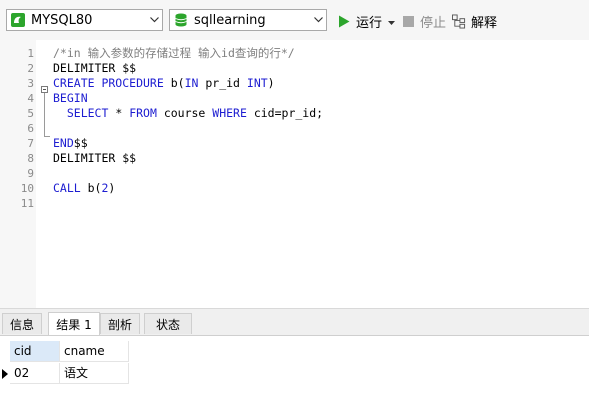  I want to click on code-line: 9, so click(294, 173).